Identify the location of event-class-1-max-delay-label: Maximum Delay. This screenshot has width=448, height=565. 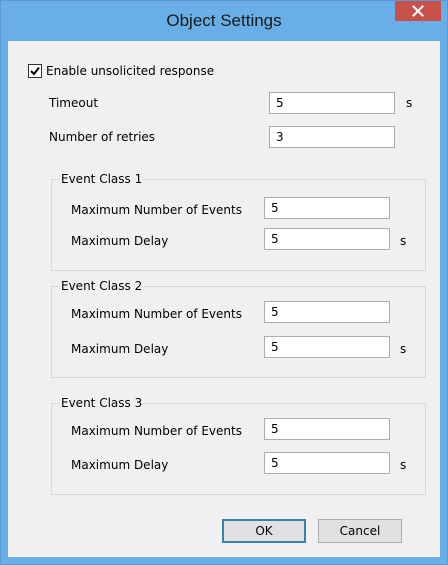
(120, 241).